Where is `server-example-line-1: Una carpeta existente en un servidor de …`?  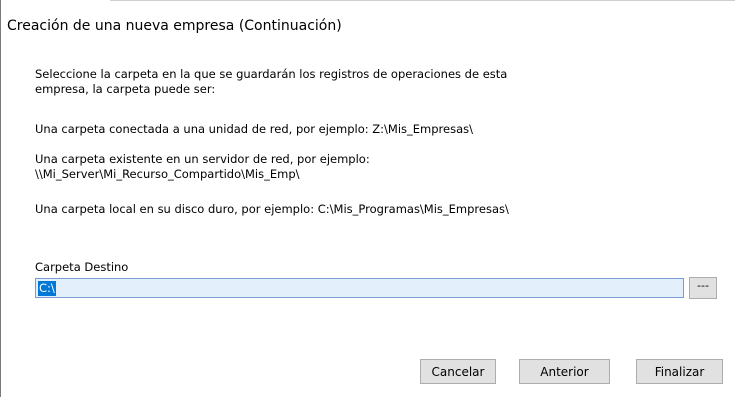 server-example-line-1: Una carpeta existente en un servidor de … is located at coordinates (202, 159).